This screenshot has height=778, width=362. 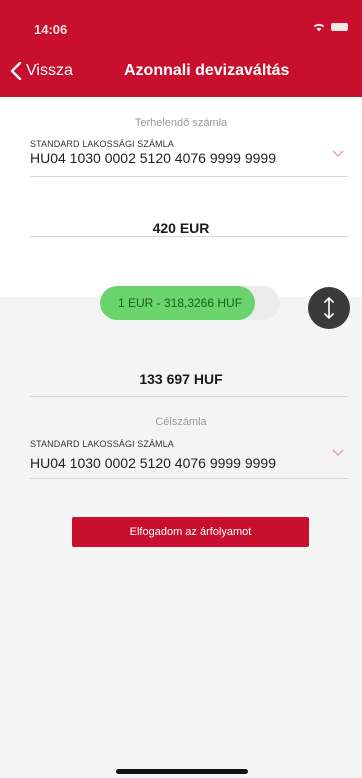 I want to click on source-account-type: STANDARD LAKOSSÁGI SZÁMLA, so click(x=102, y=144).